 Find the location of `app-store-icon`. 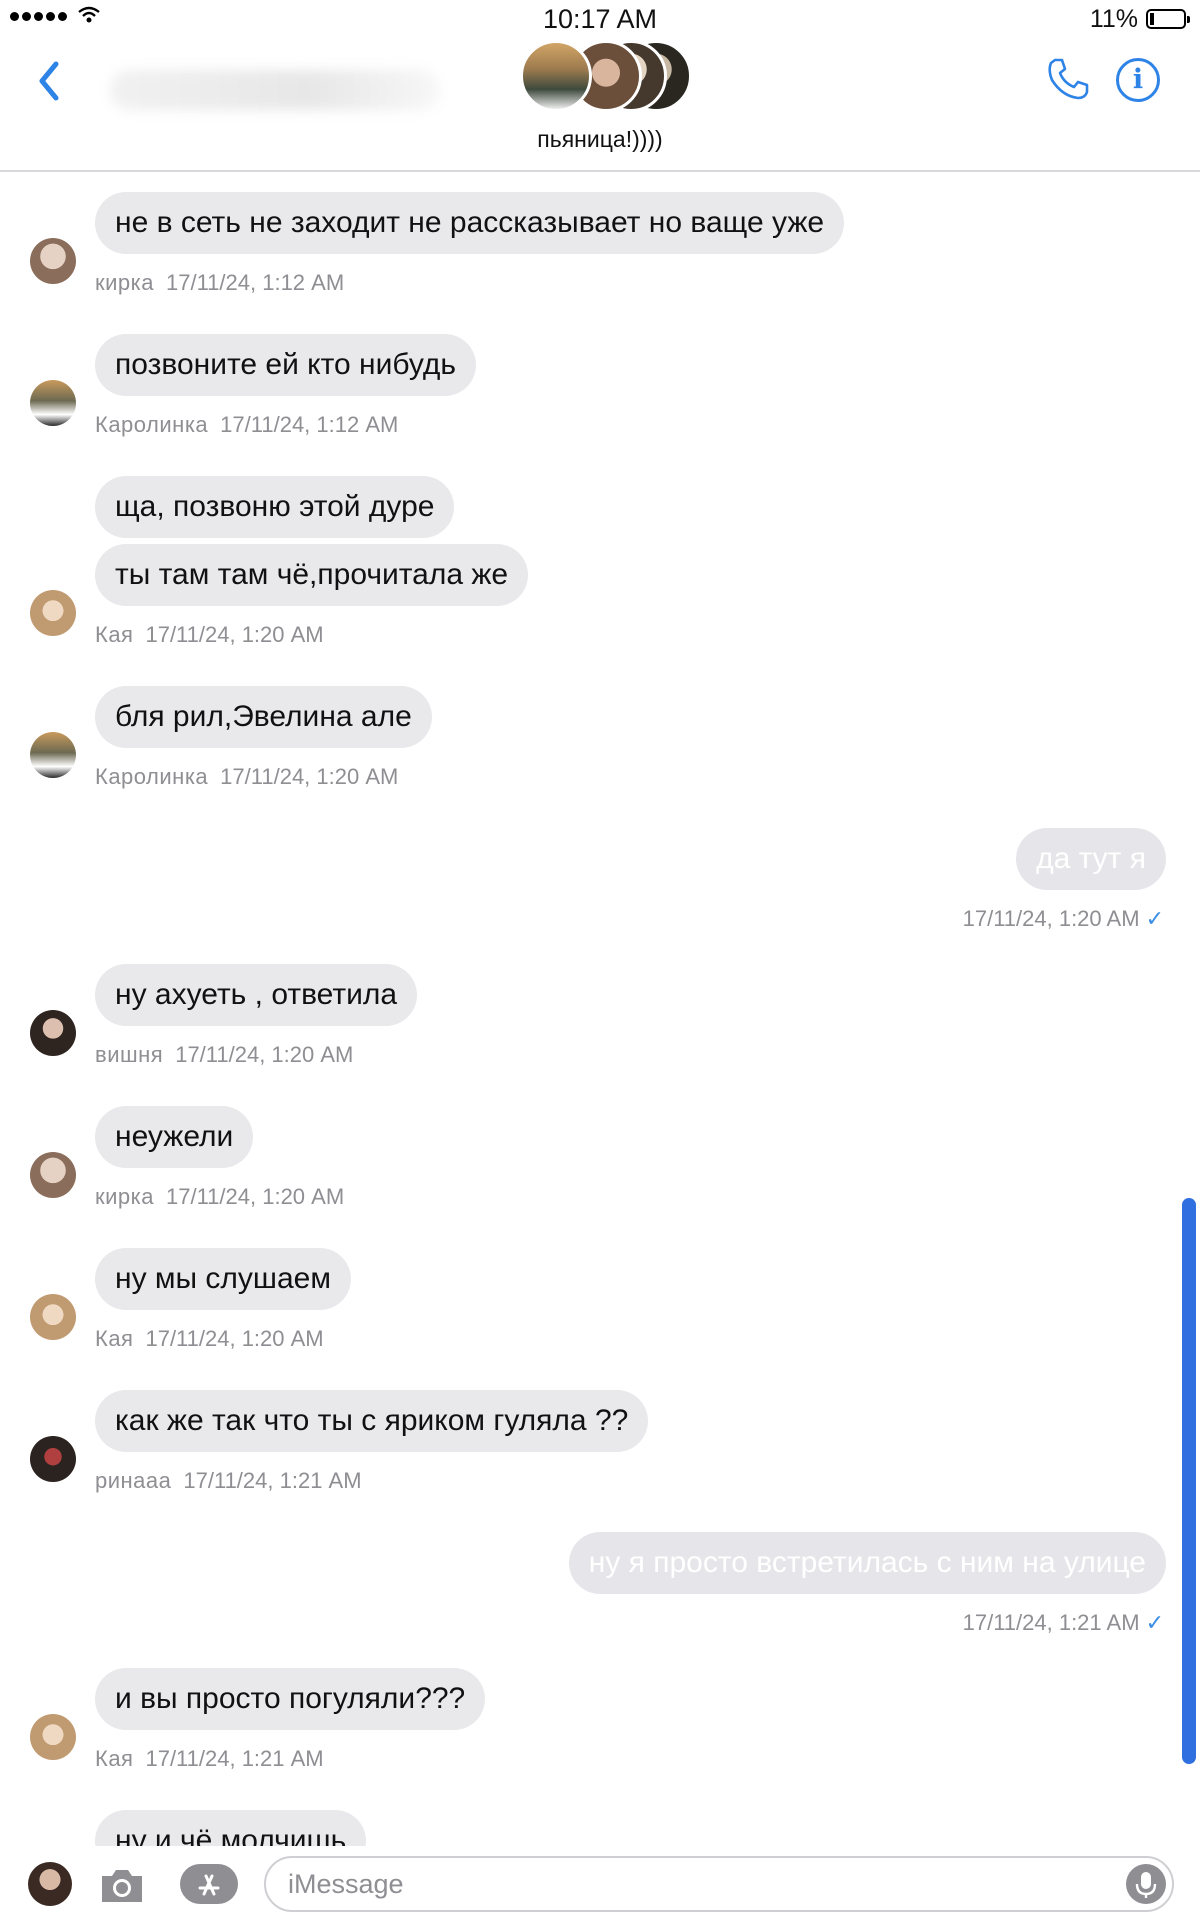

app-store-icon is located at coordinates (209, 1884).